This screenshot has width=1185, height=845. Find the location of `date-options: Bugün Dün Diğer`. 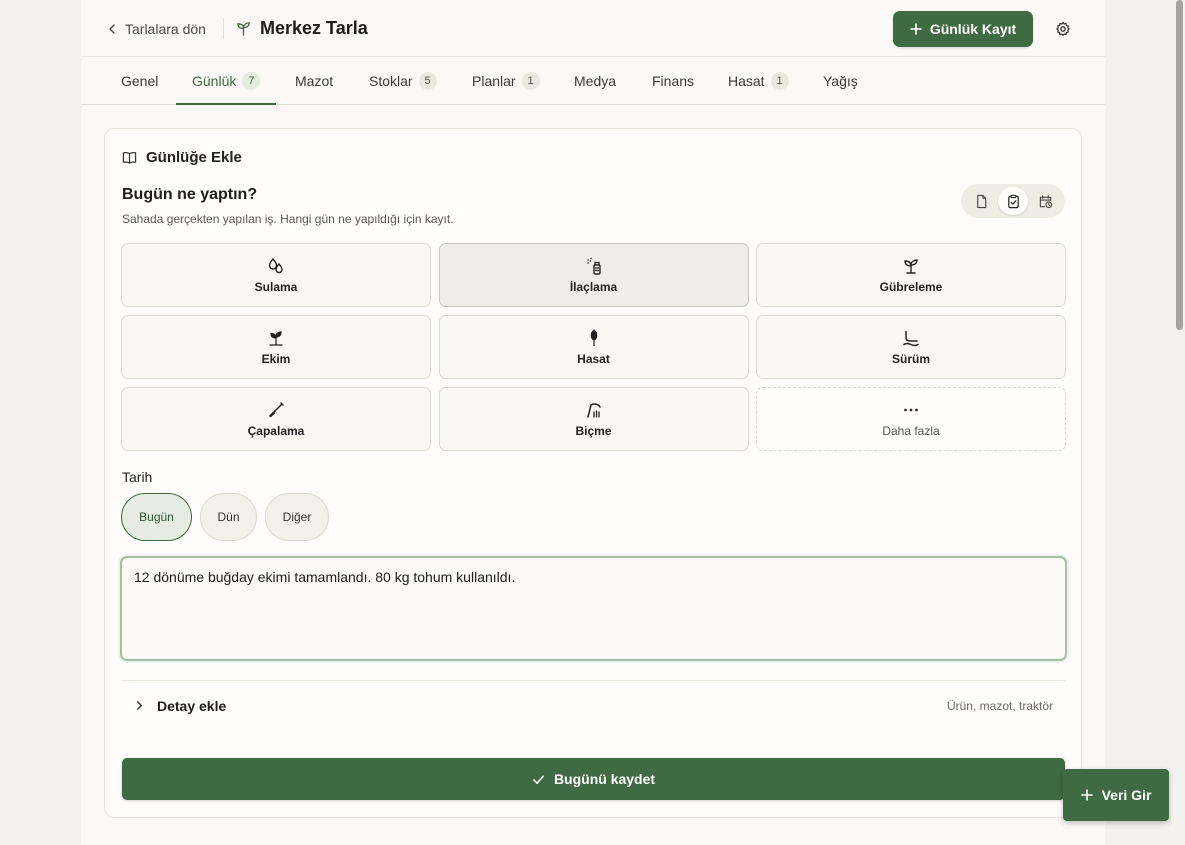

date-options: Bugün Dün Diğer is located at coordinates (225, 517).